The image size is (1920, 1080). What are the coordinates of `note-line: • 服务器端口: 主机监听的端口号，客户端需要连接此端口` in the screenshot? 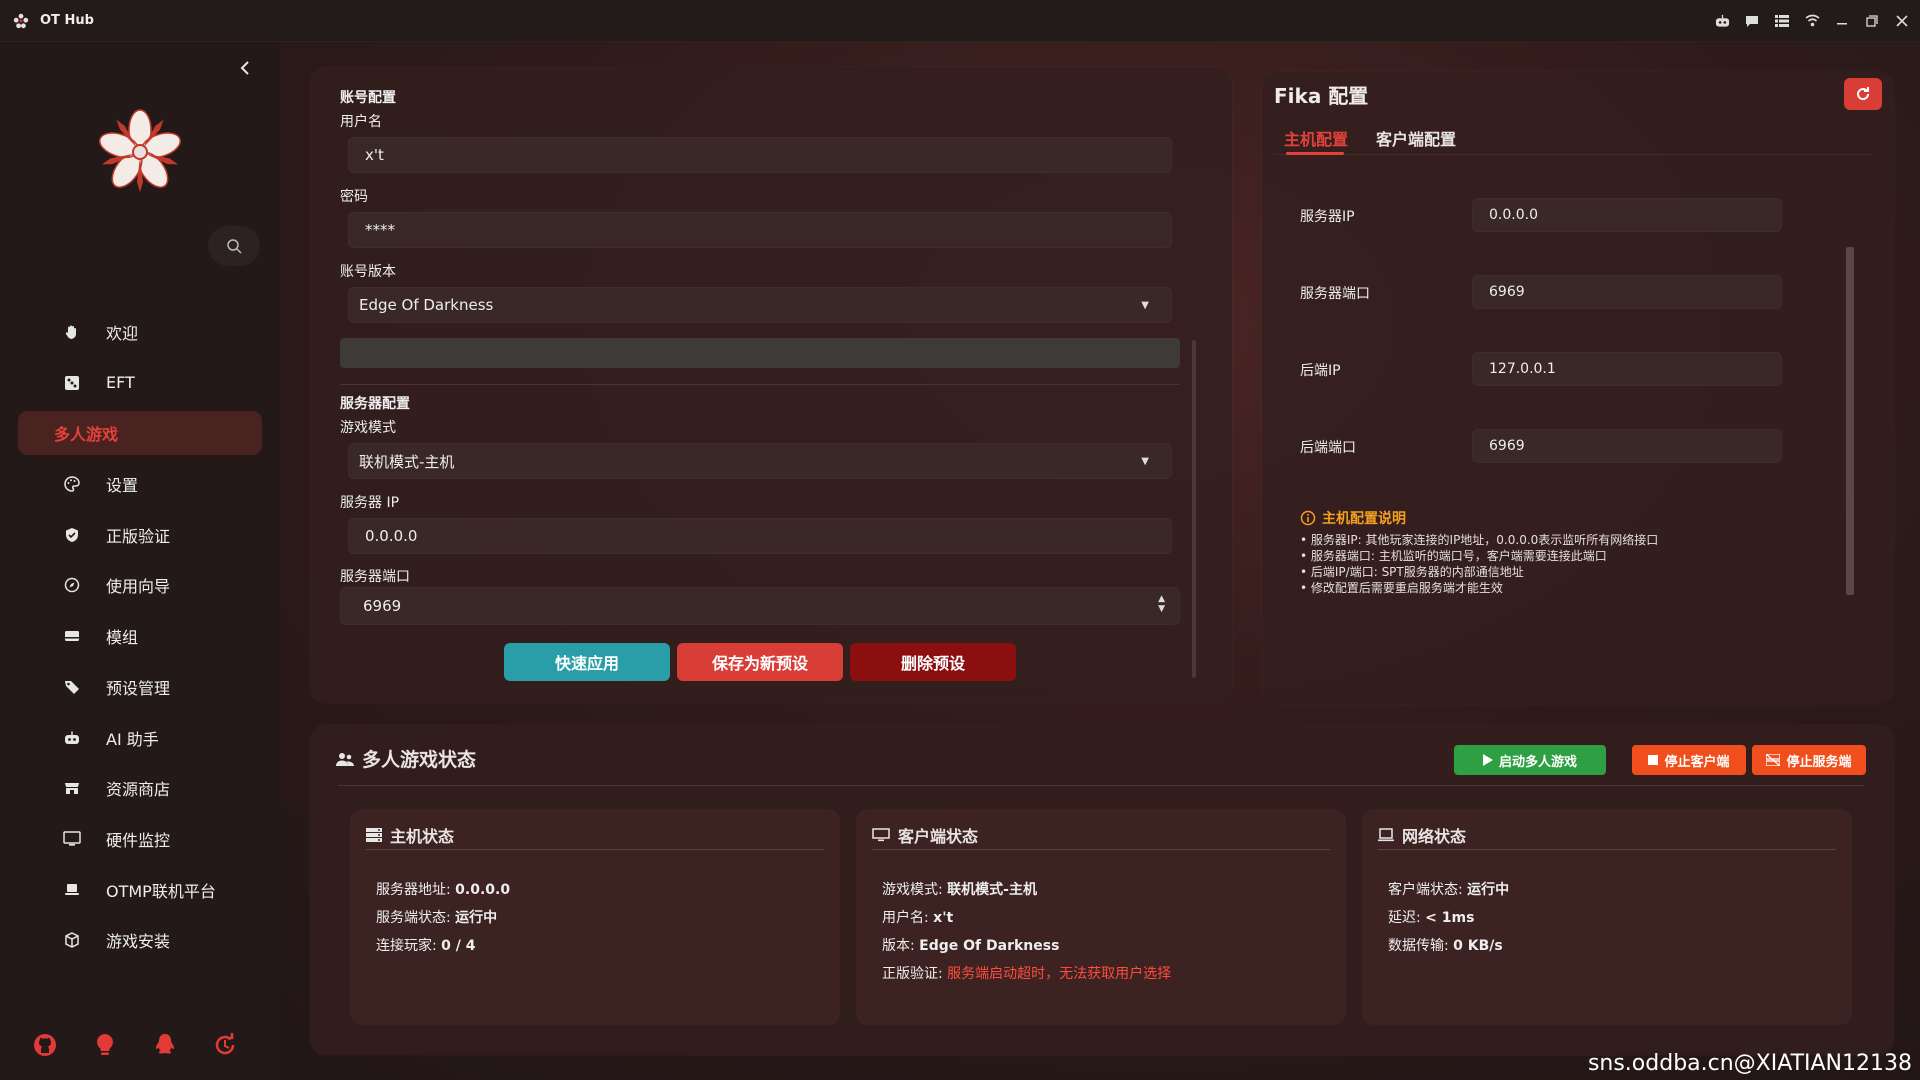 It's located at (1453, 556).